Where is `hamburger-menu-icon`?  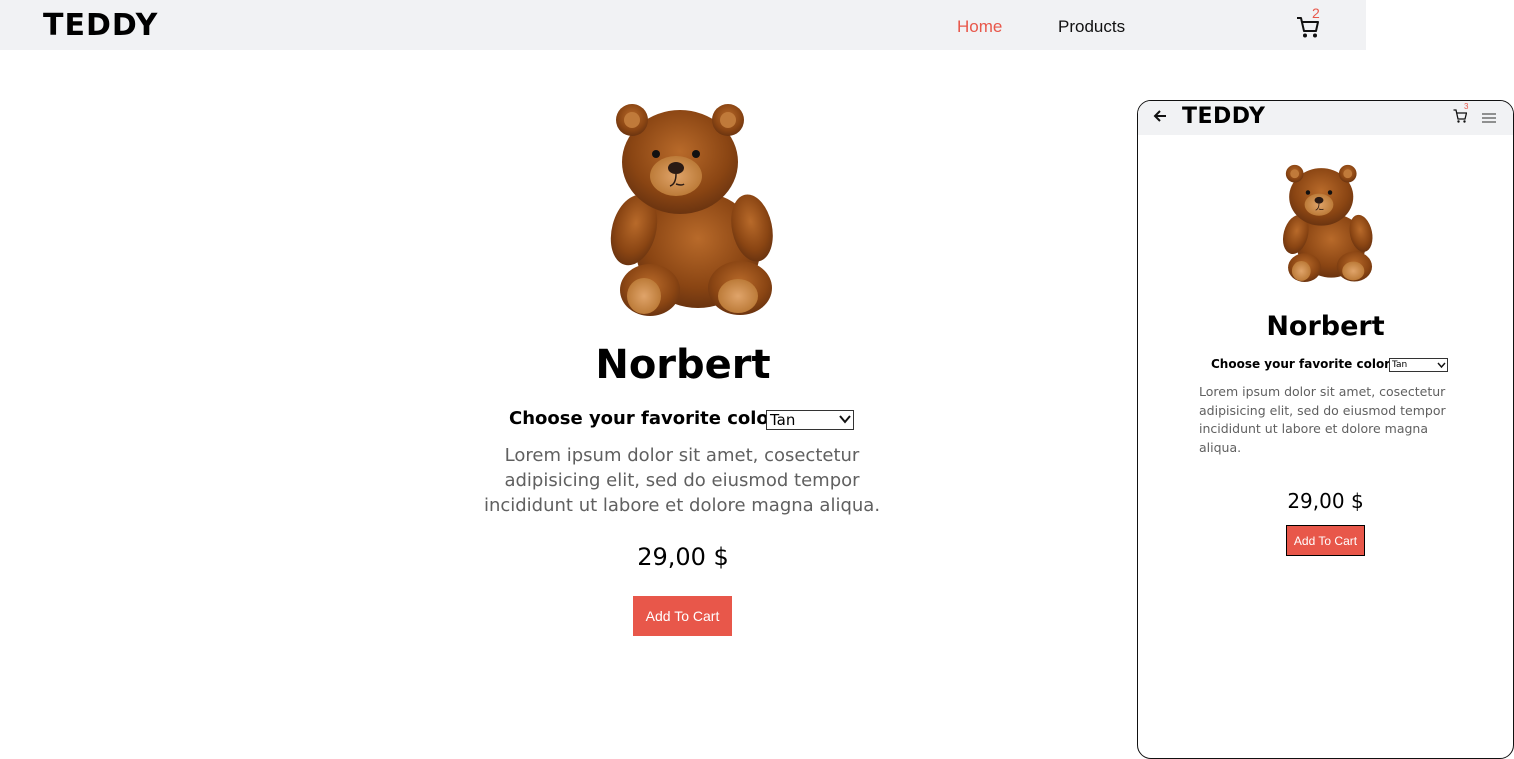
hamburger-menu-icon is located at coordinates (1489, 118).